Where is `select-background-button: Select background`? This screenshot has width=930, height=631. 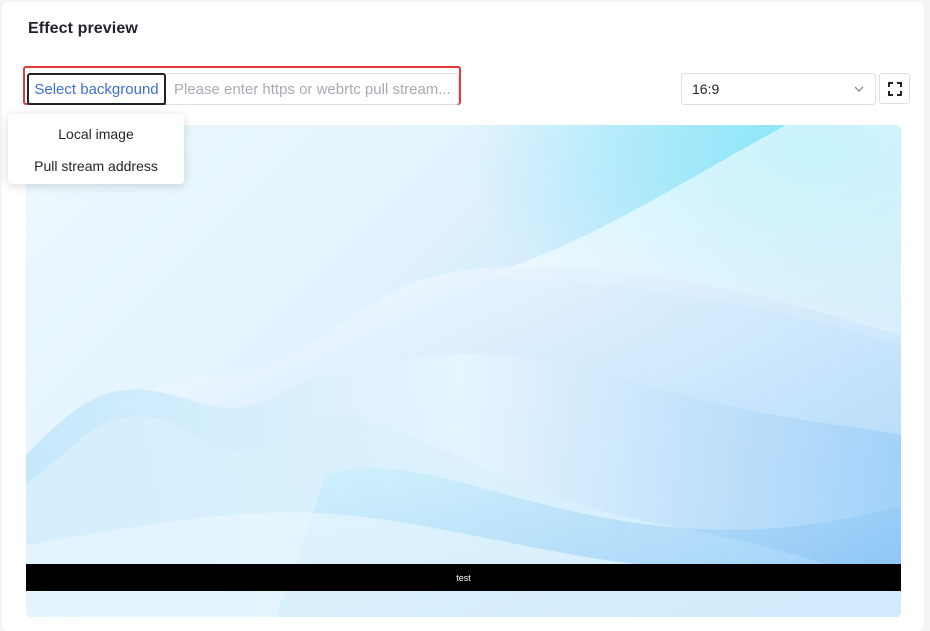 select-background-button: Select background is located at coordinates (96, 89).